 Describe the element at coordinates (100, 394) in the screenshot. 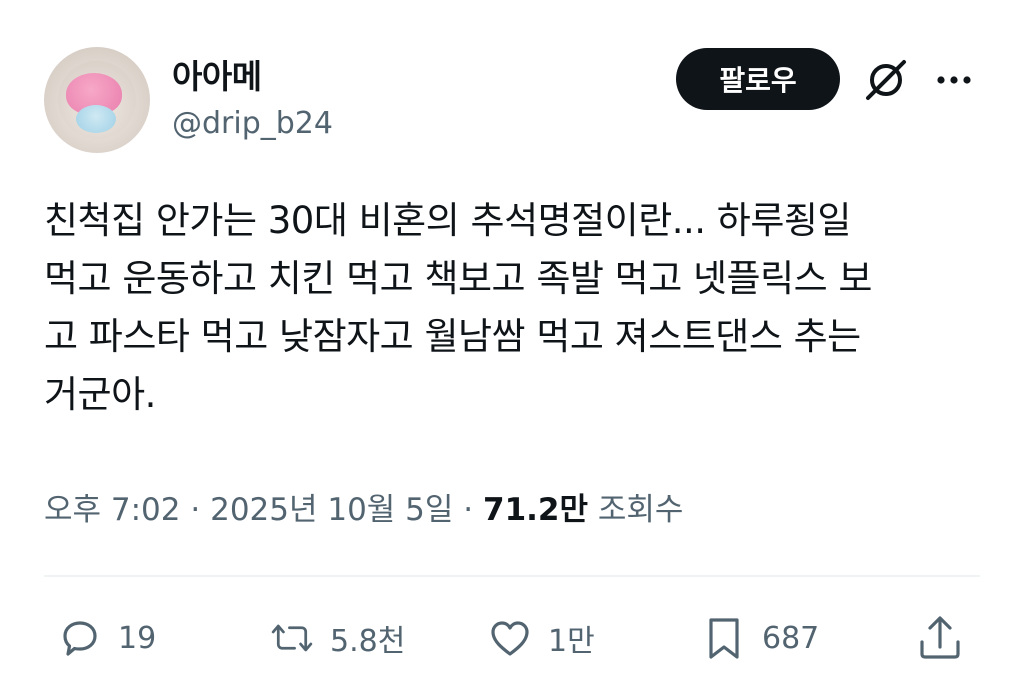

I see `tweet-text-line: 거군아.` at that location.